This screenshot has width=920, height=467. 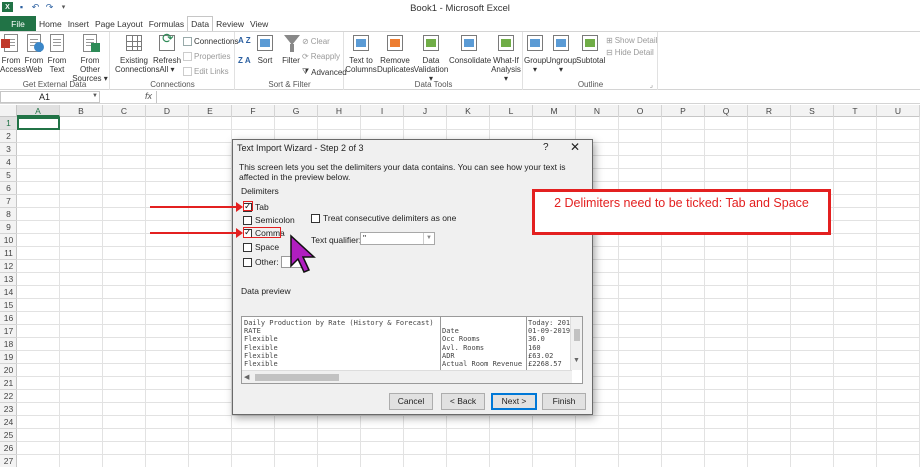 I want to click on clear-button: ⊘ Clear, so click(x=316, y=41).